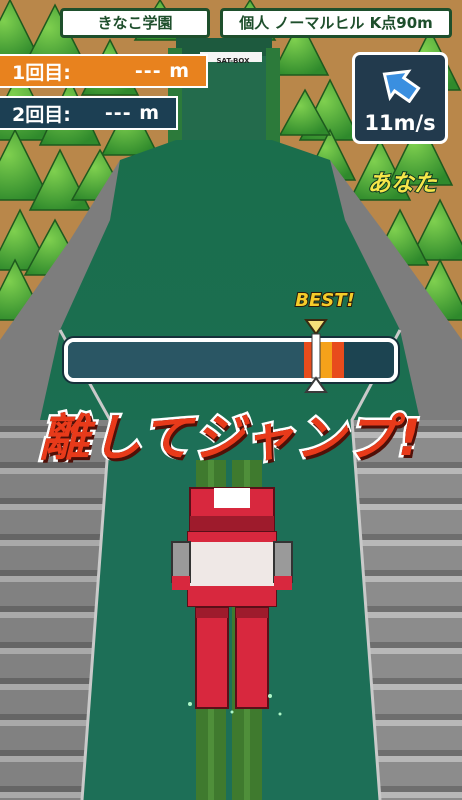 The height and width of the screenshot is (800, 462). I want to click on wind-speed: 11m/s, so click(400, 123).